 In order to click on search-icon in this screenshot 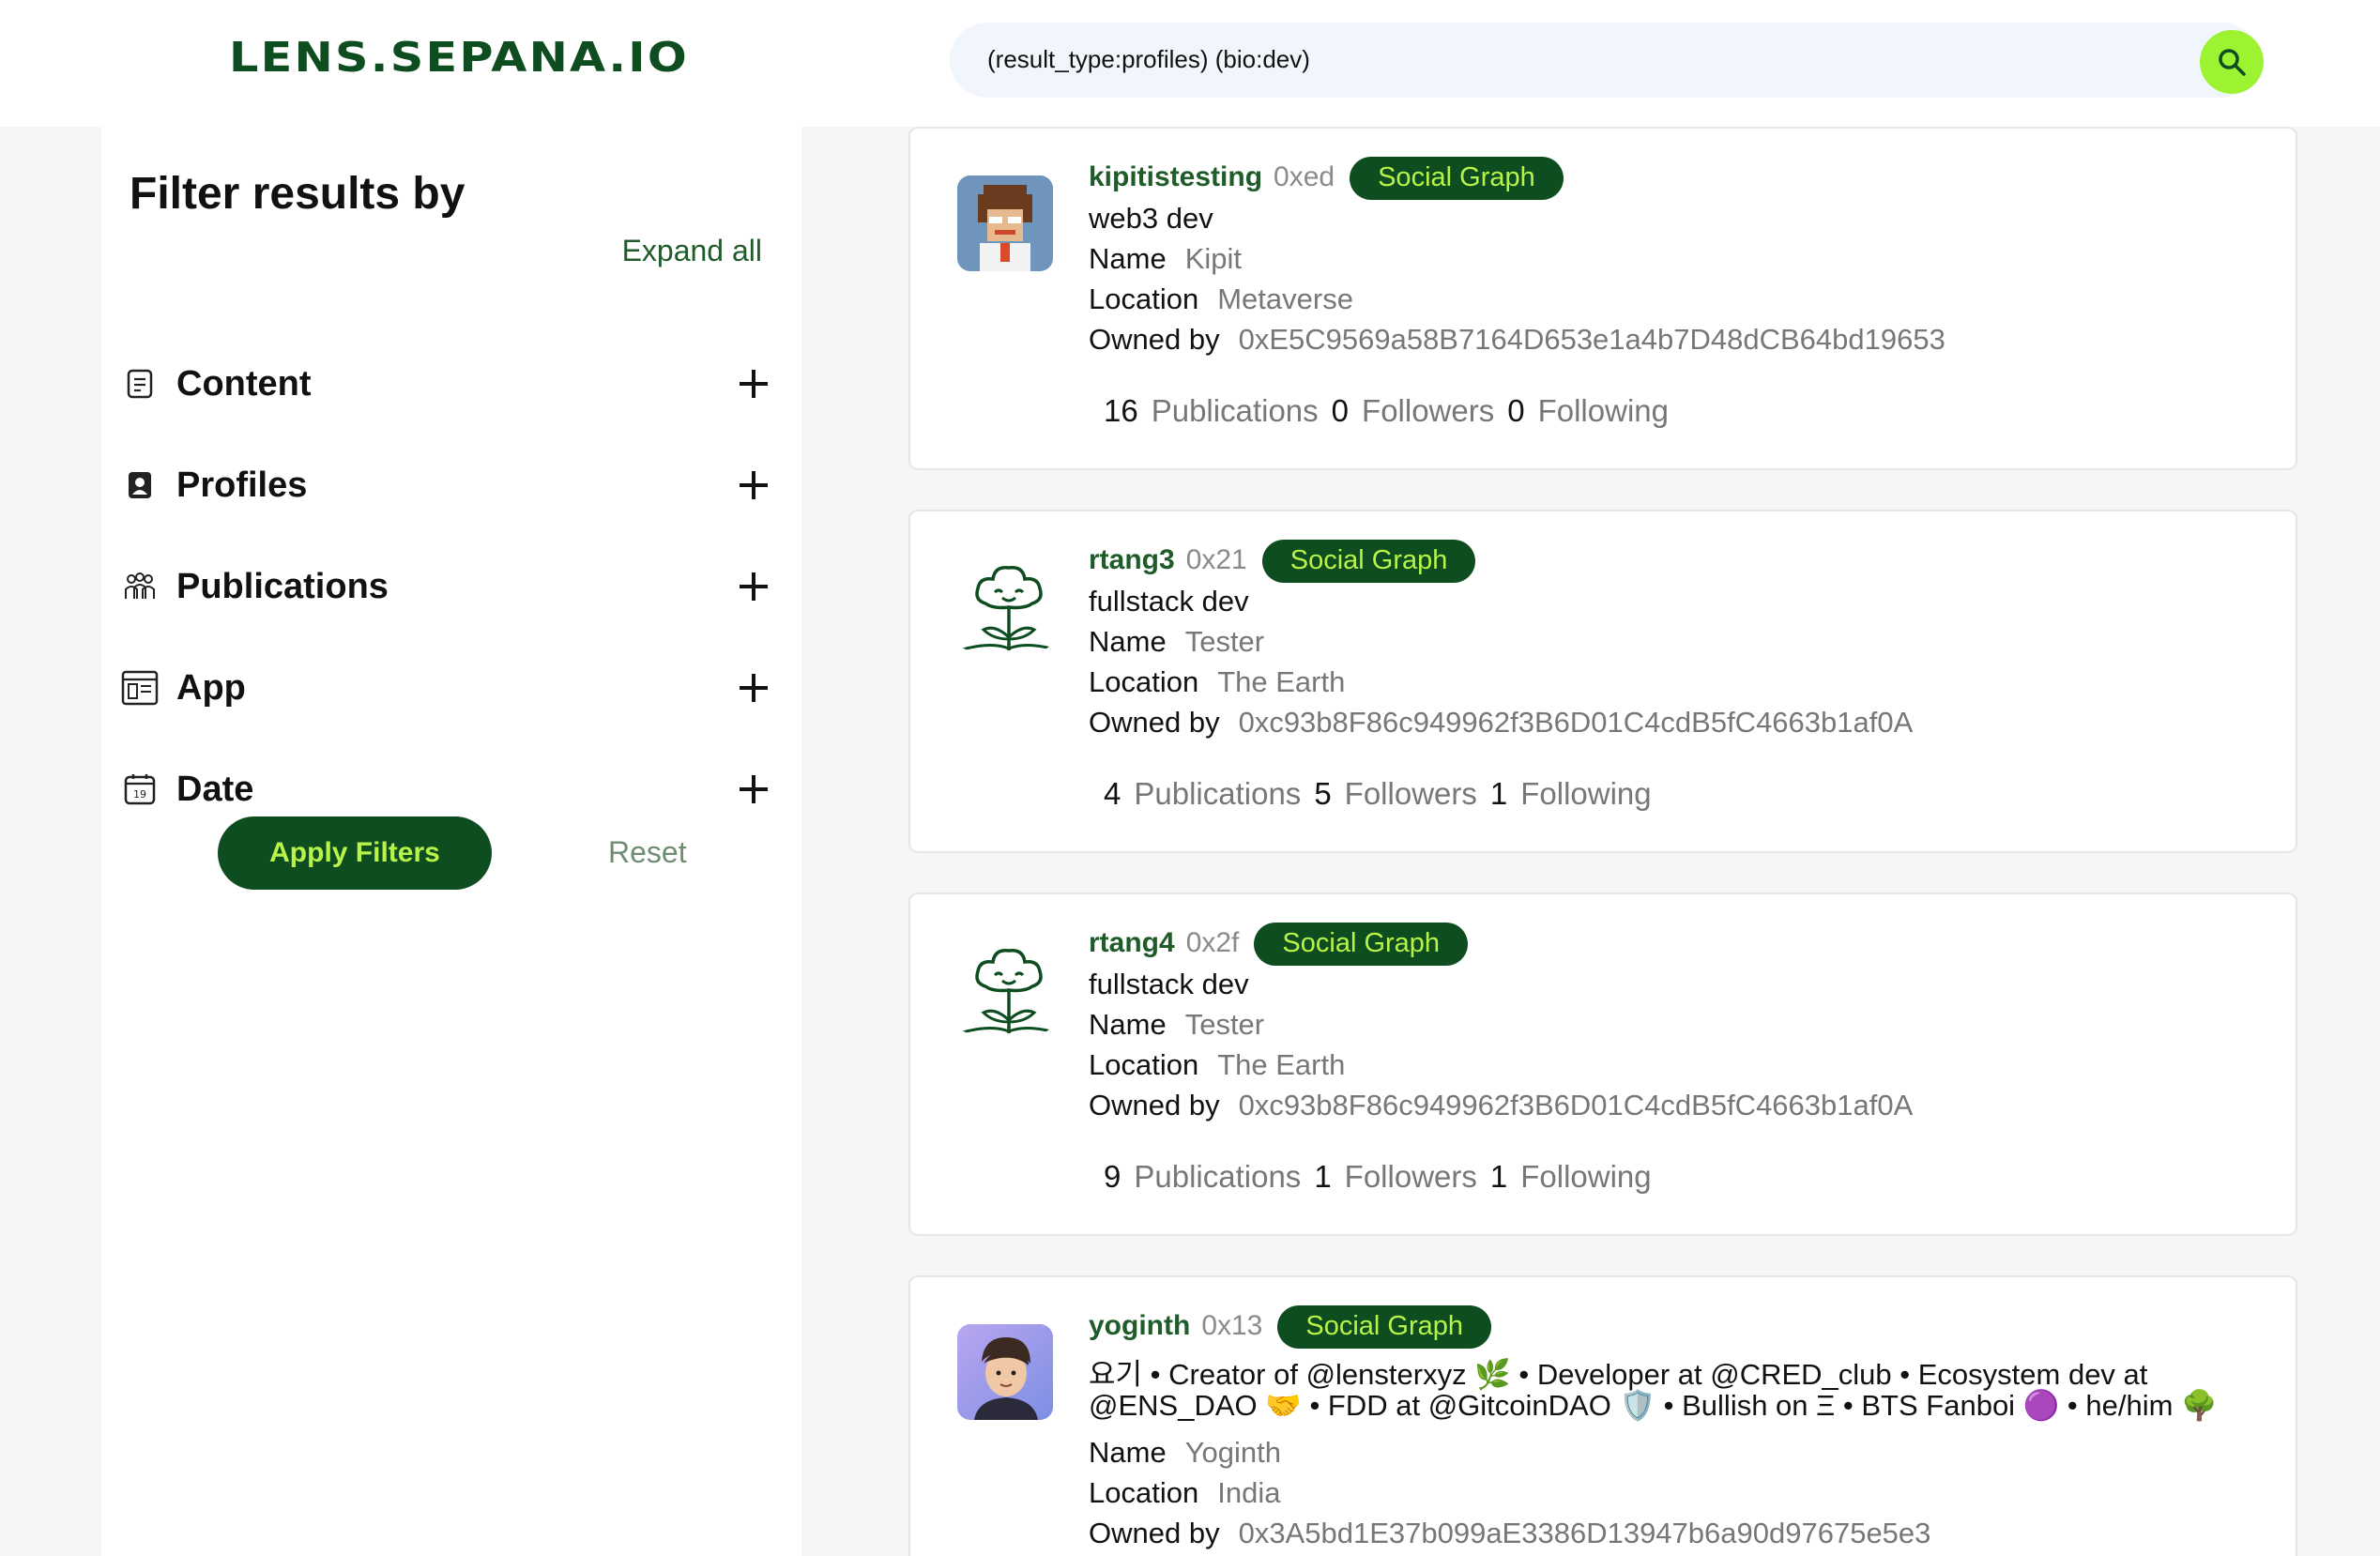, I will do `click(2232, 63)`.